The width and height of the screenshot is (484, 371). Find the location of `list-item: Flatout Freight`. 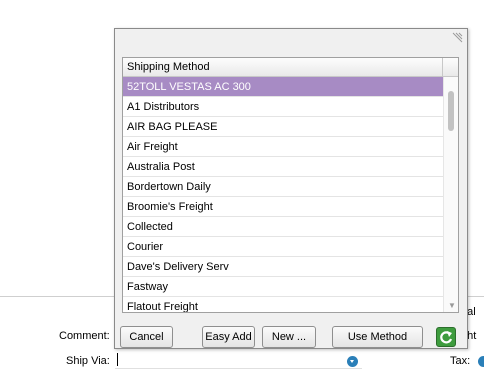

list-item: Flatout Freight is located at coordinates (283, 304).